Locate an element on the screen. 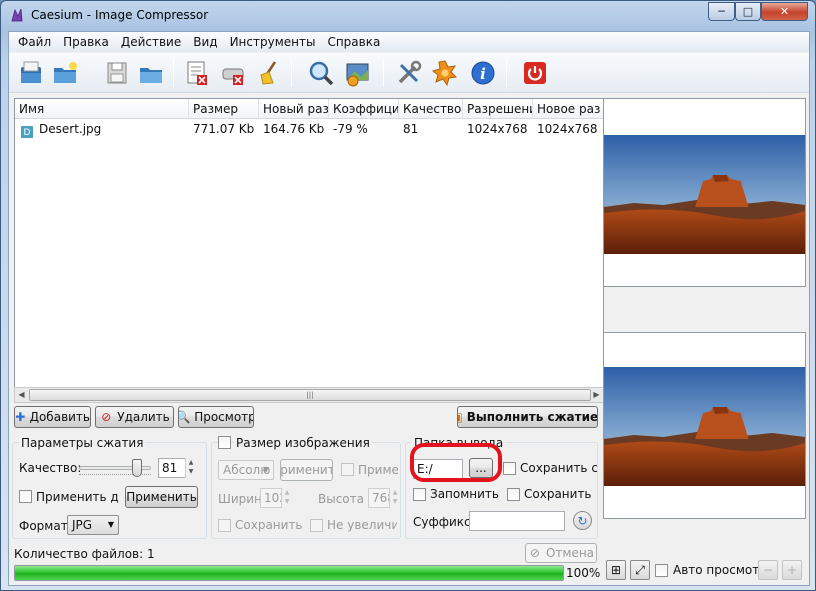 Image resolution: width=816 pixels, height=591 pixels. magnifier-icon: 🔍 is located at coordinates (185, 417).